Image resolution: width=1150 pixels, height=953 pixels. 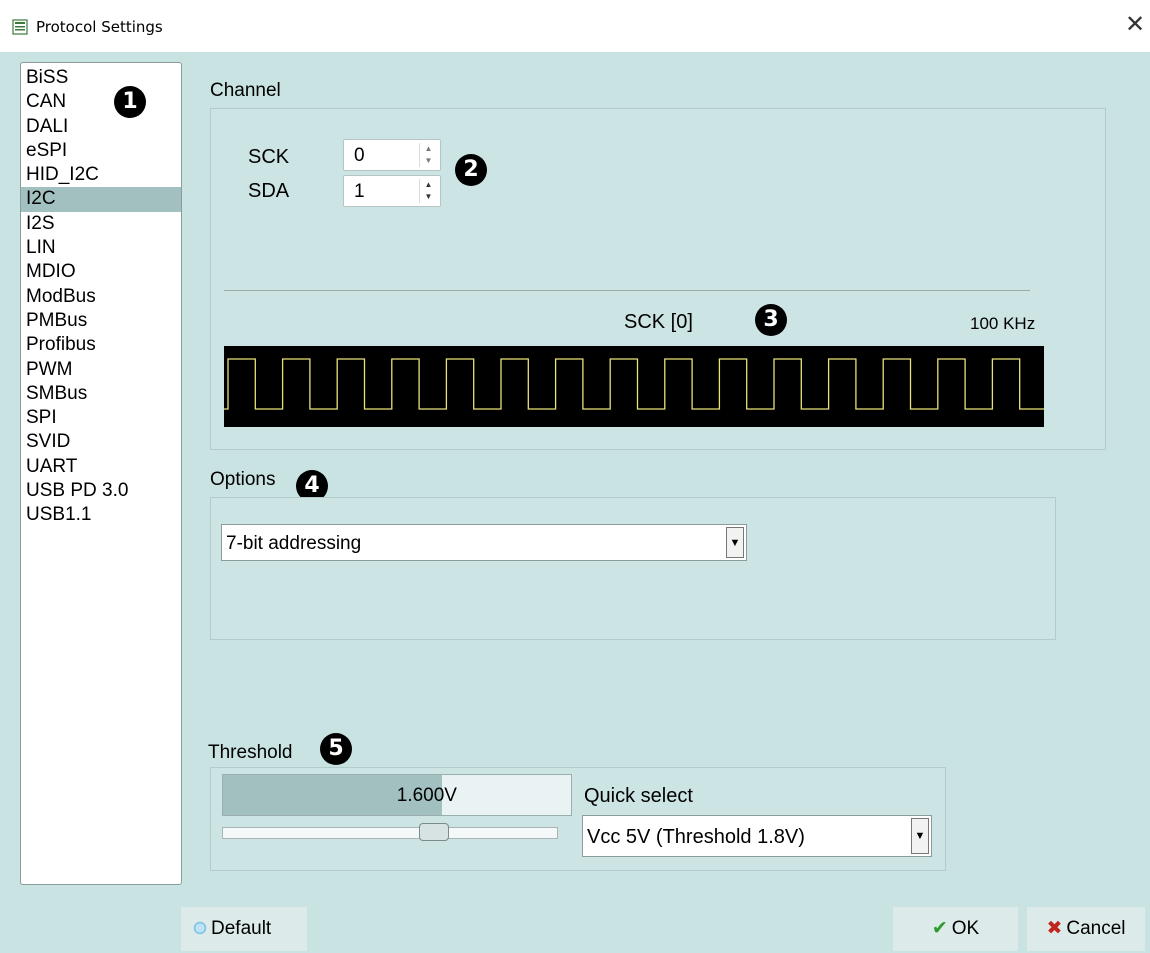 I want to click on sda-spinbox: 1 ▲ ▼, so click(x=392, y=191).